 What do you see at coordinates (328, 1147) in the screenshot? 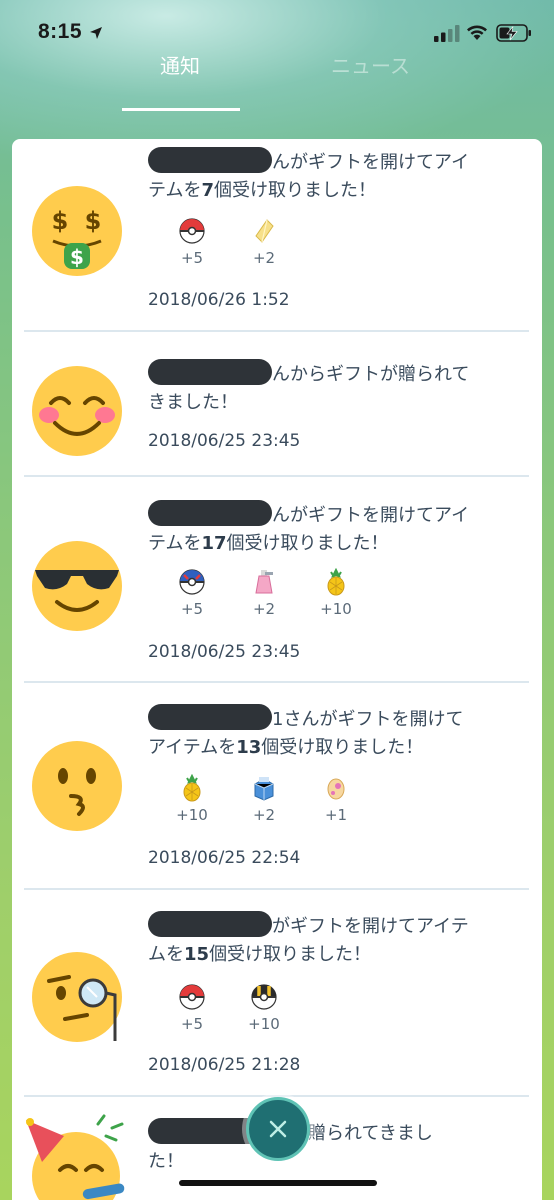
I see `notification-message: トが贈られてきまし た！` at bounding box center [328, 1147].